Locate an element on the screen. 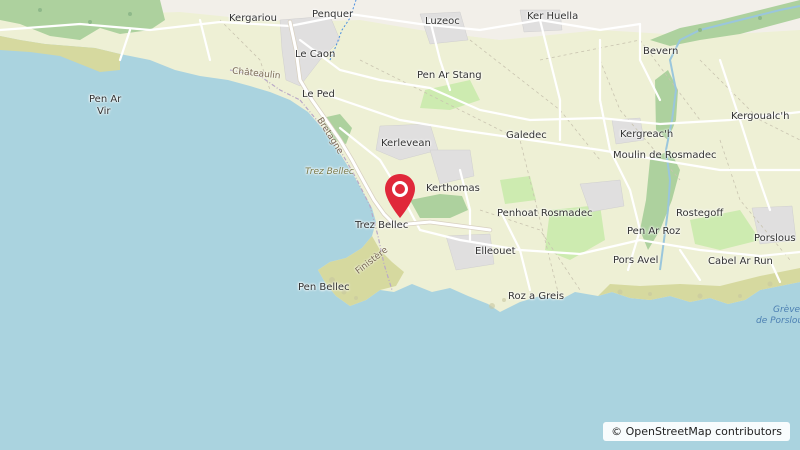  place-kergoualch: Kergoualc'h is located at coordinates (760, 116).